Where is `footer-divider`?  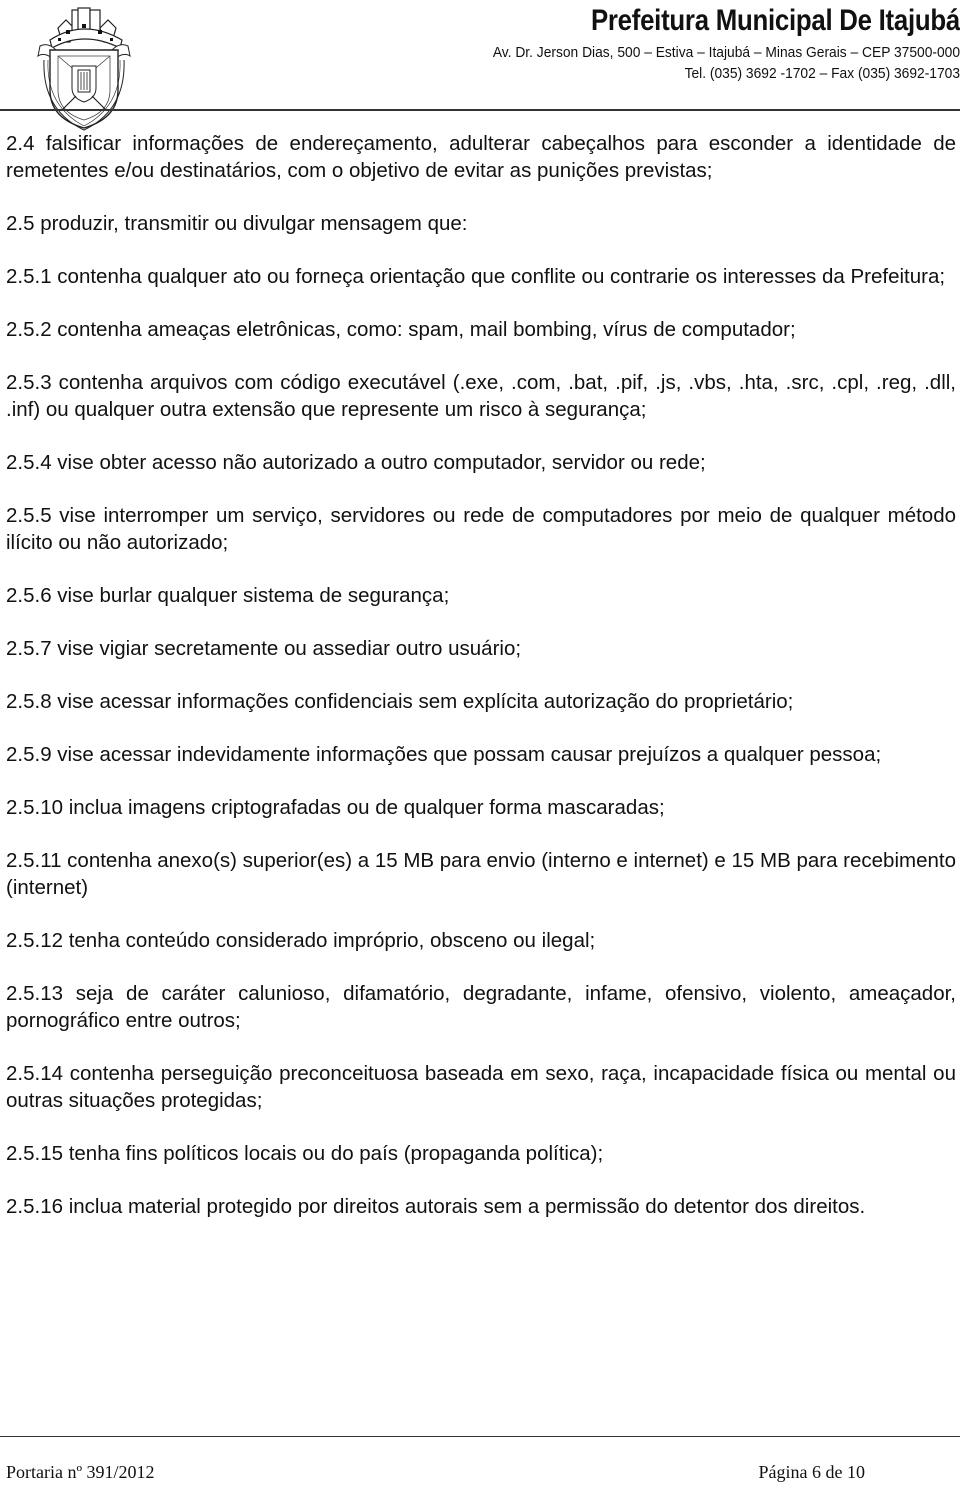
footer-divider is located at coordinates (480, 1436).